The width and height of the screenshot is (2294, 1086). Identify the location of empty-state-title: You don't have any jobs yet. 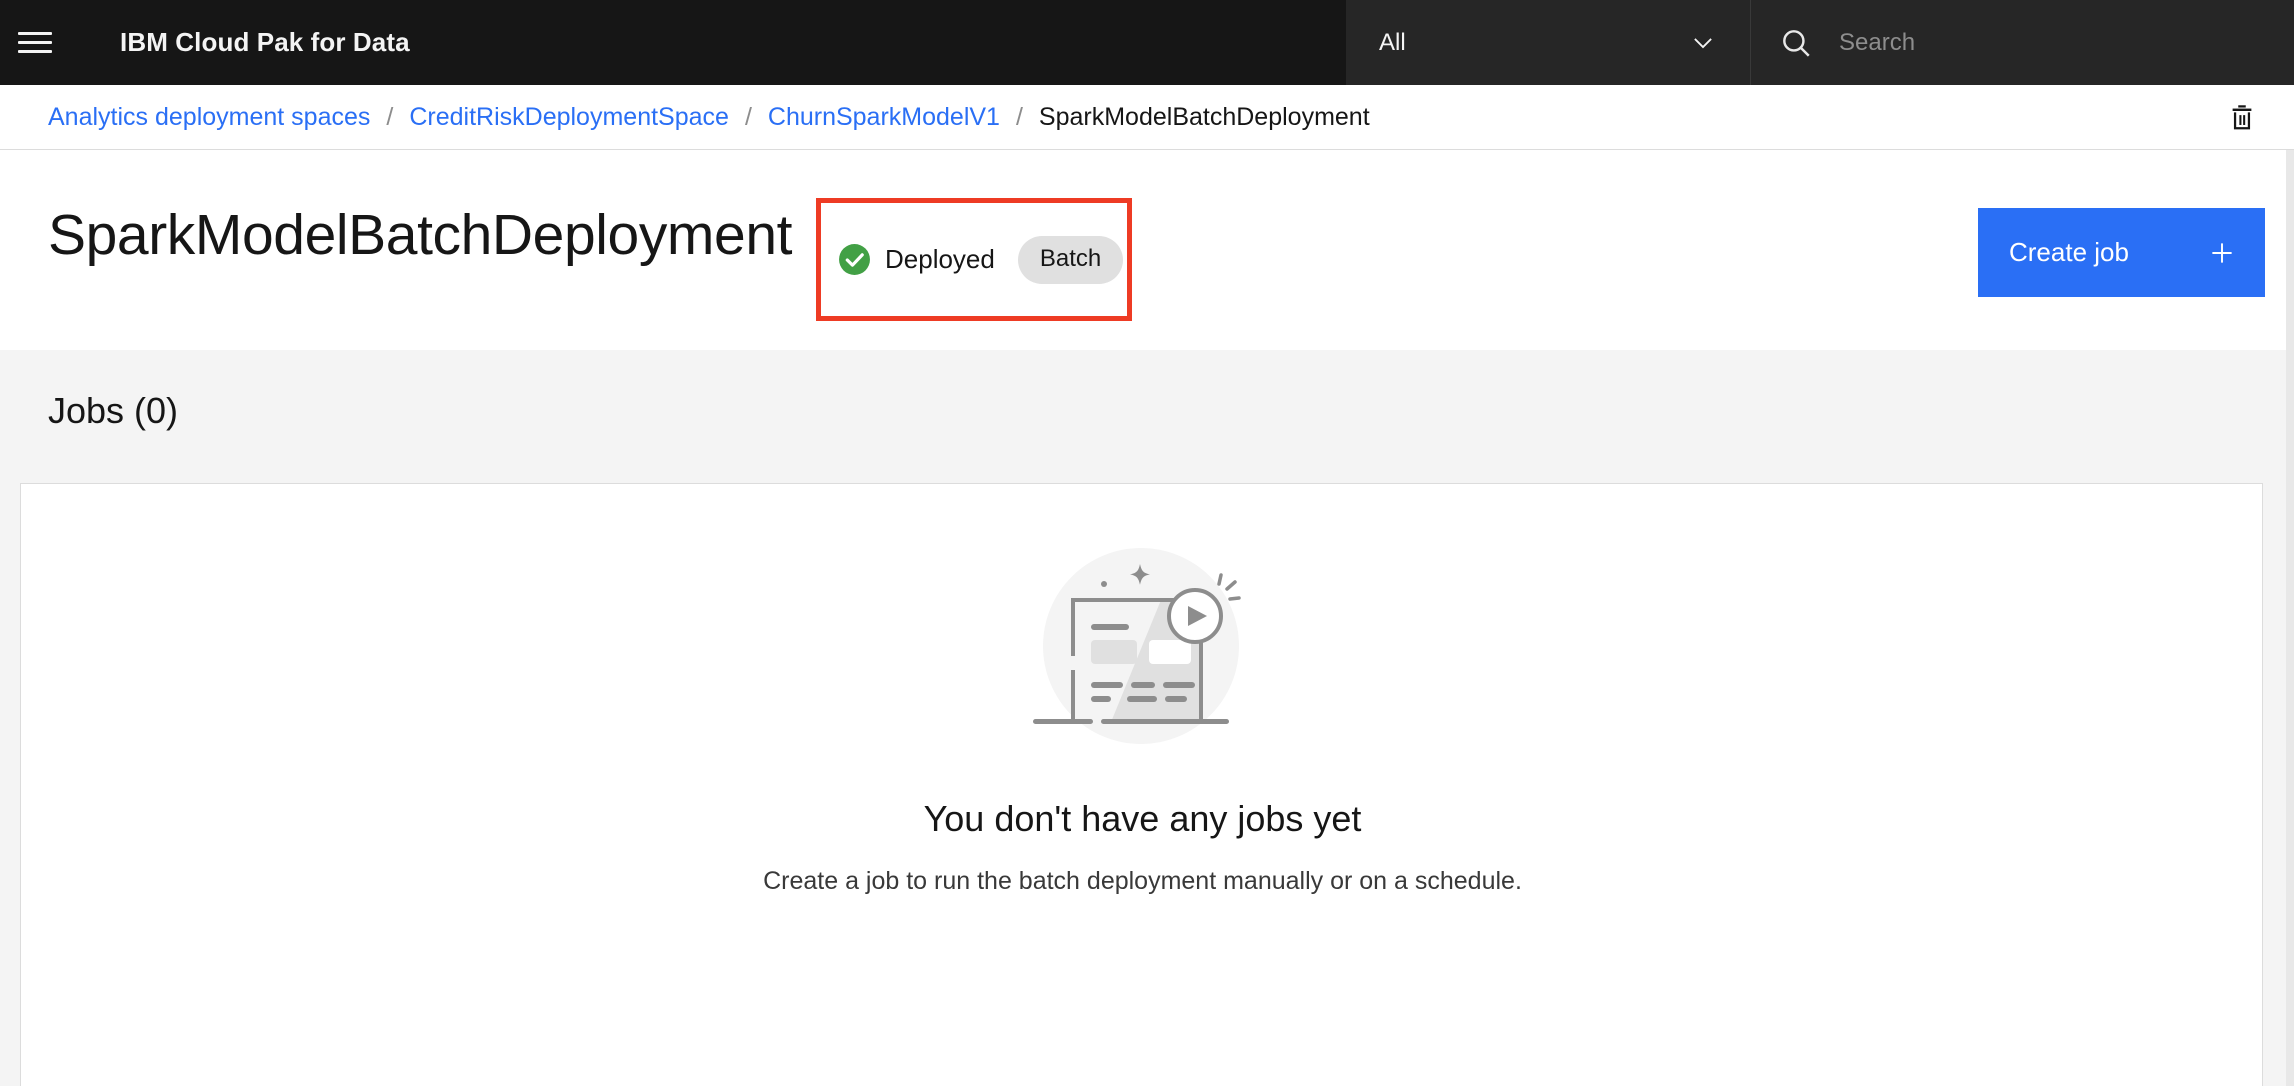
(1142, 818).